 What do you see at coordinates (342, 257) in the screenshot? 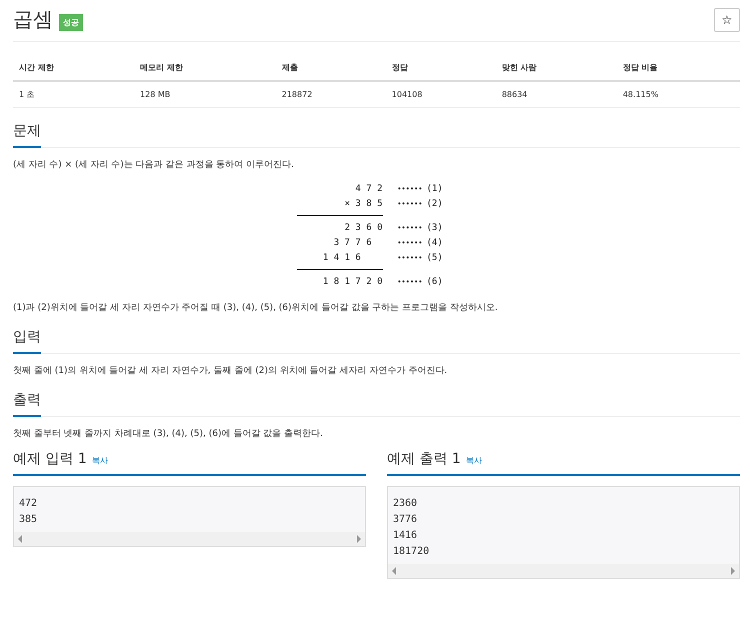
I see `digits-text: 1 4 1 6` at bounding box center [342, 257].